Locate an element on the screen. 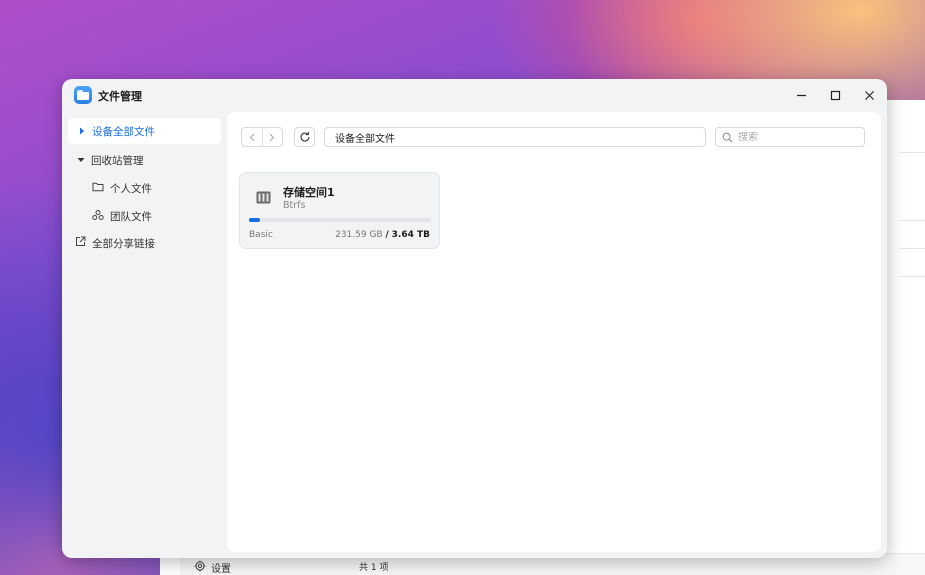 This screenshot has height=575, width=925. sidebar-item-all-files: 设备全部文件 is located at coordinates (144, 131).